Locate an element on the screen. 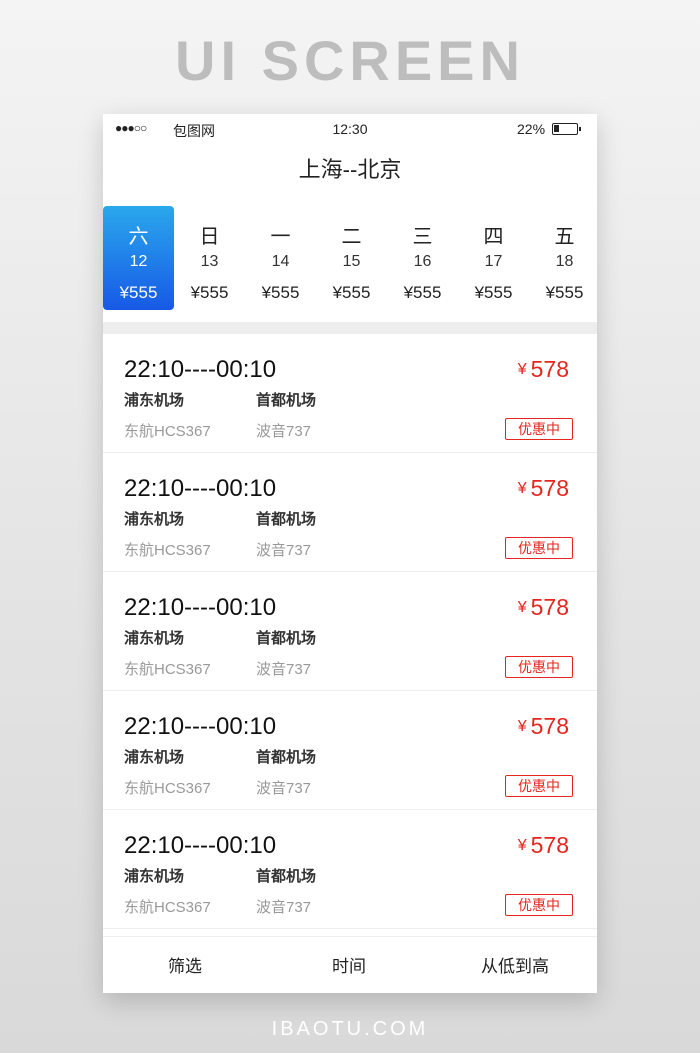 Image resolution: width=700 pixels, height=1053 pixels. date-day: 17 is located at coordinates (493, 261).